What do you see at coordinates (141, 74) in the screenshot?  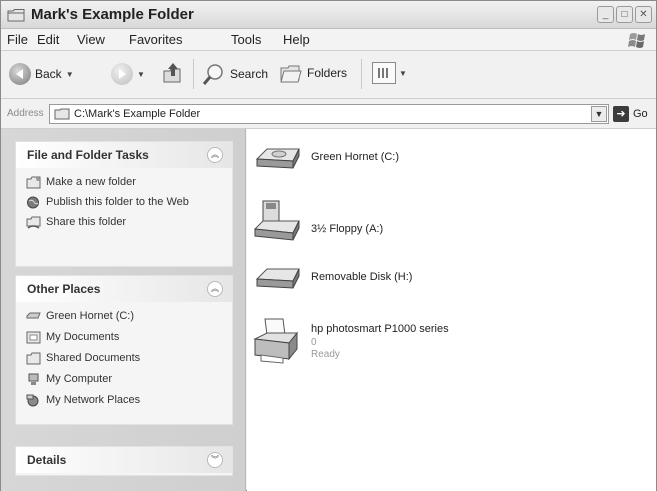 I see `forward-dropdown-icon: ▼` at bounding box center [141, 74].